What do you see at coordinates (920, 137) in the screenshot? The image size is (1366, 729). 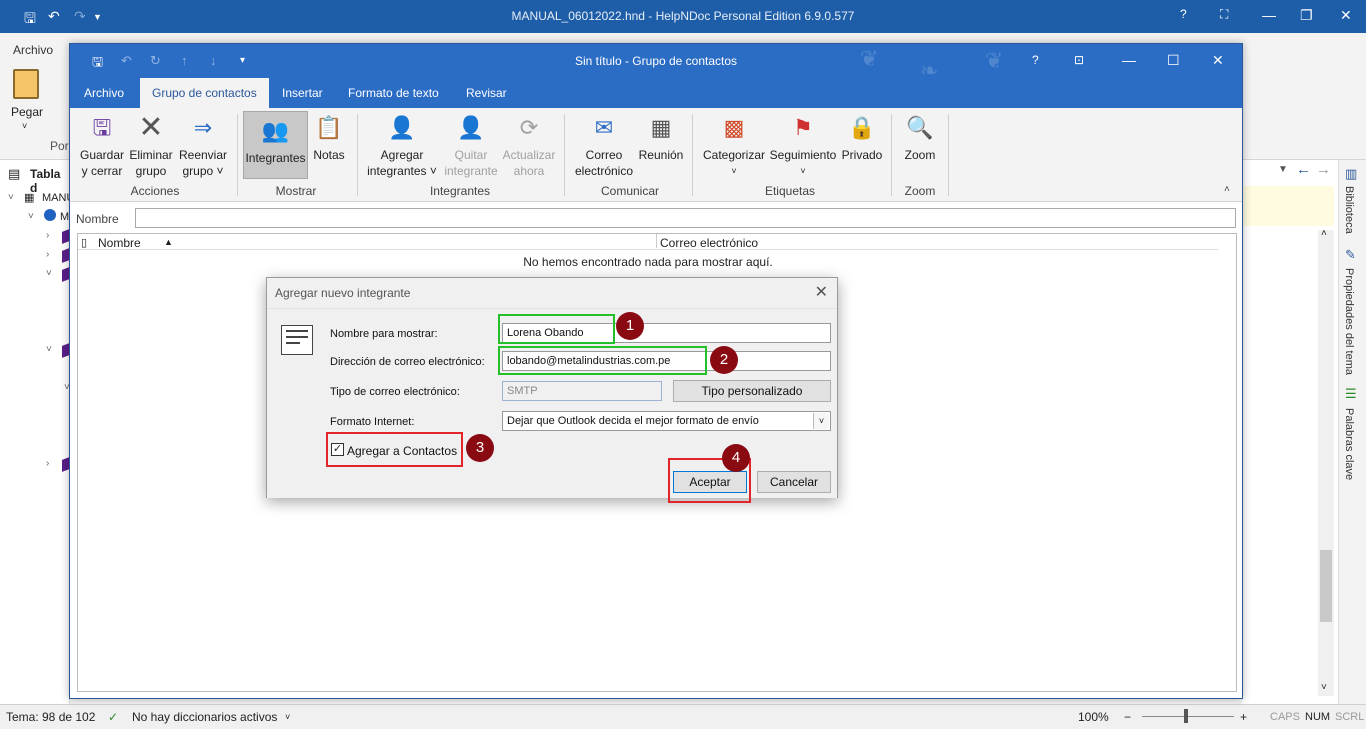 I see `zoom-button: 🔍 Zoom` at bounding box center [920, 137].